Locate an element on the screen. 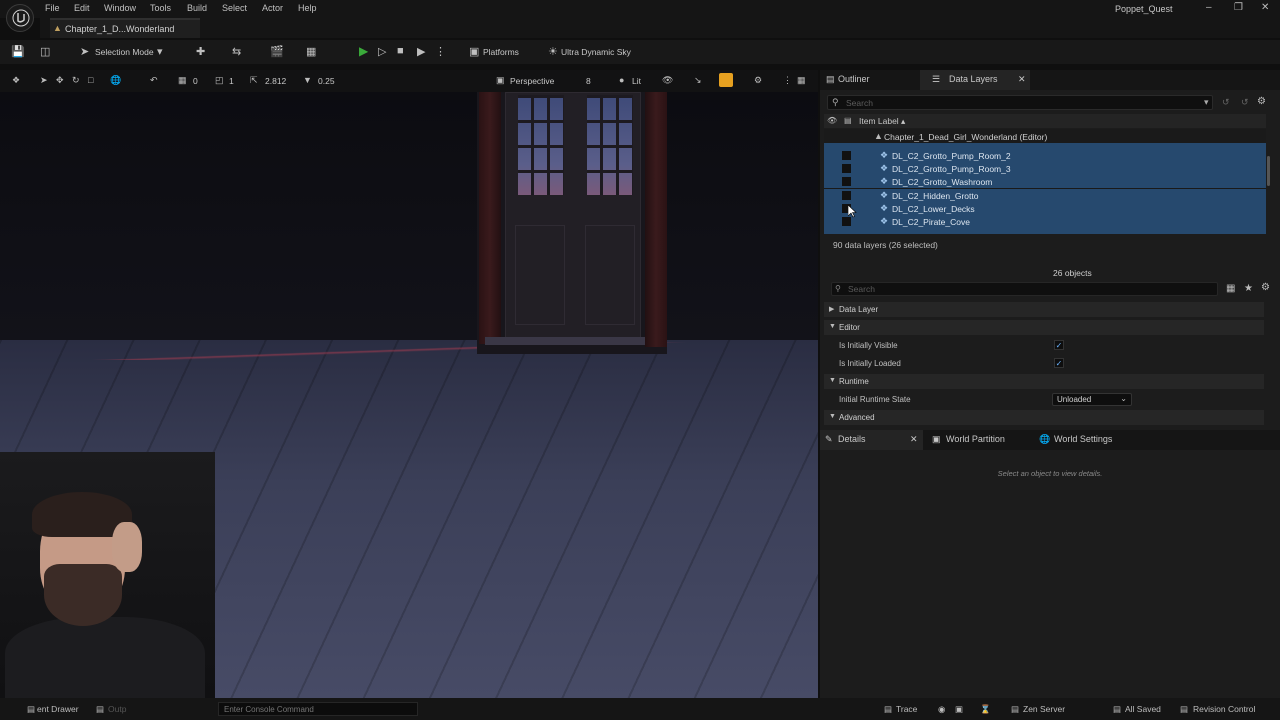  output-log-button: Outp is located at coordinates (117, 709).